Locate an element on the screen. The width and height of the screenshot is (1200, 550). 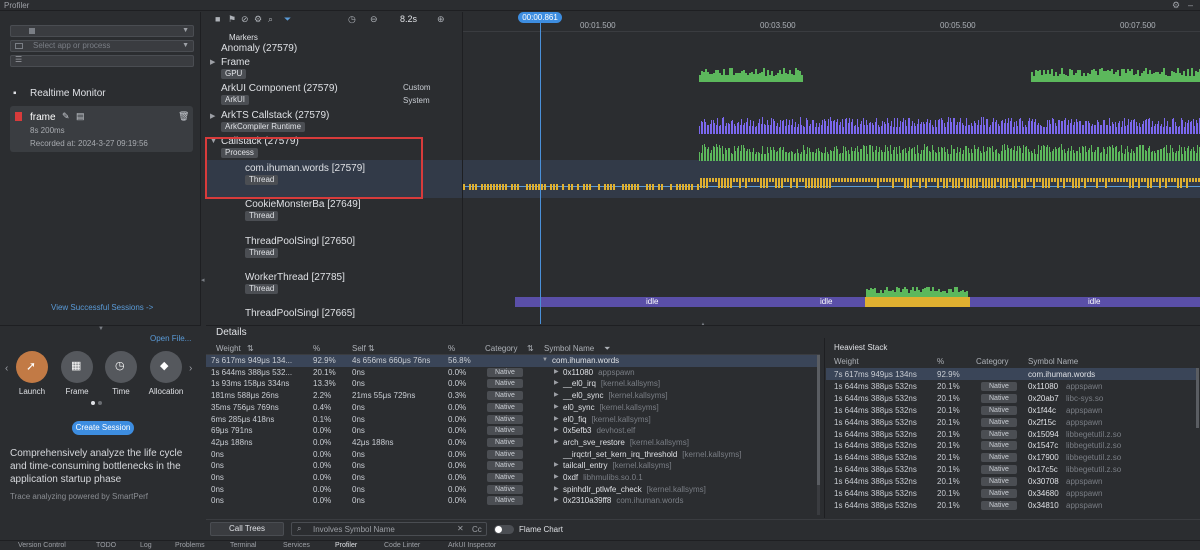
status-log: Log is located at coordinates (146, 545).